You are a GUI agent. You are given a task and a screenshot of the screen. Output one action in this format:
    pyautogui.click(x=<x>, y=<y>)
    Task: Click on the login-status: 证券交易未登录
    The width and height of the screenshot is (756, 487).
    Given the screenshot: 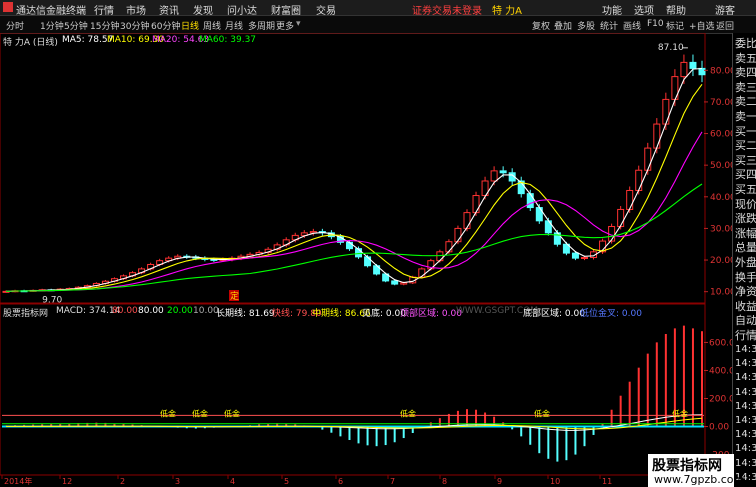 What is the action you would take?
    pyautogui.click(x=447, y=9)
    